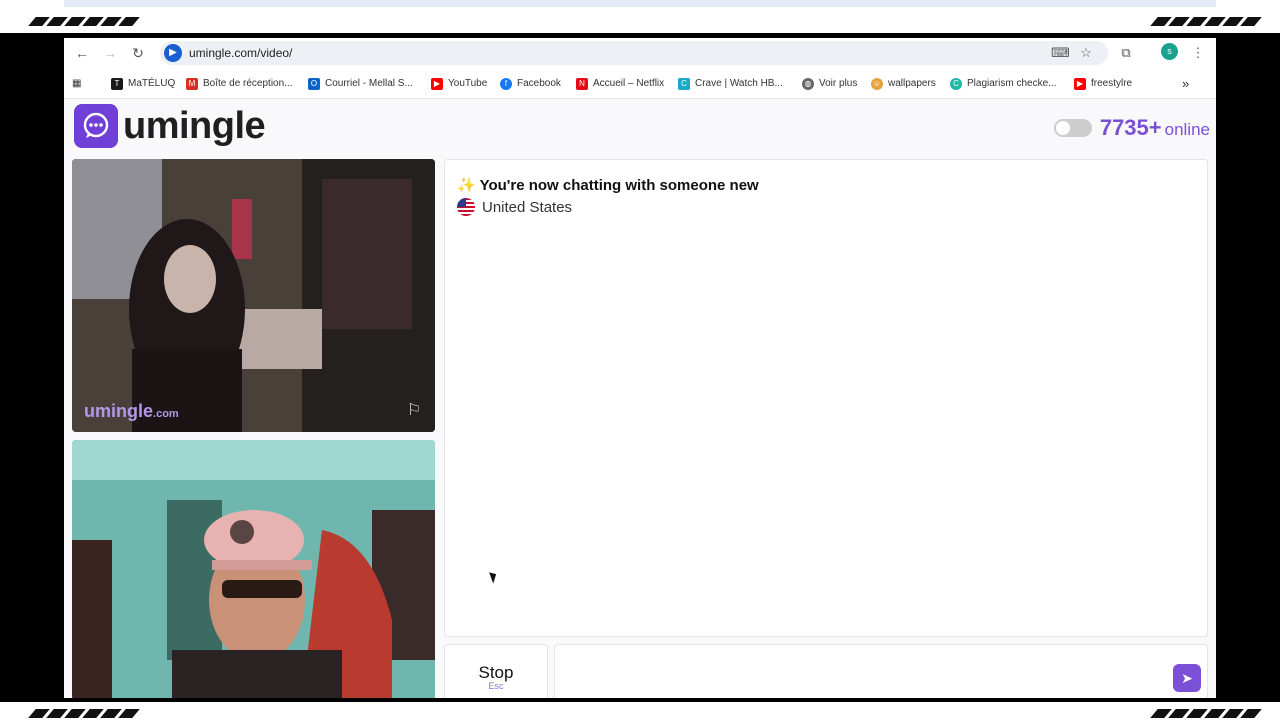 The image size is (1280, 720). I want to click on send-icon: ➤, so click(1187, 678).